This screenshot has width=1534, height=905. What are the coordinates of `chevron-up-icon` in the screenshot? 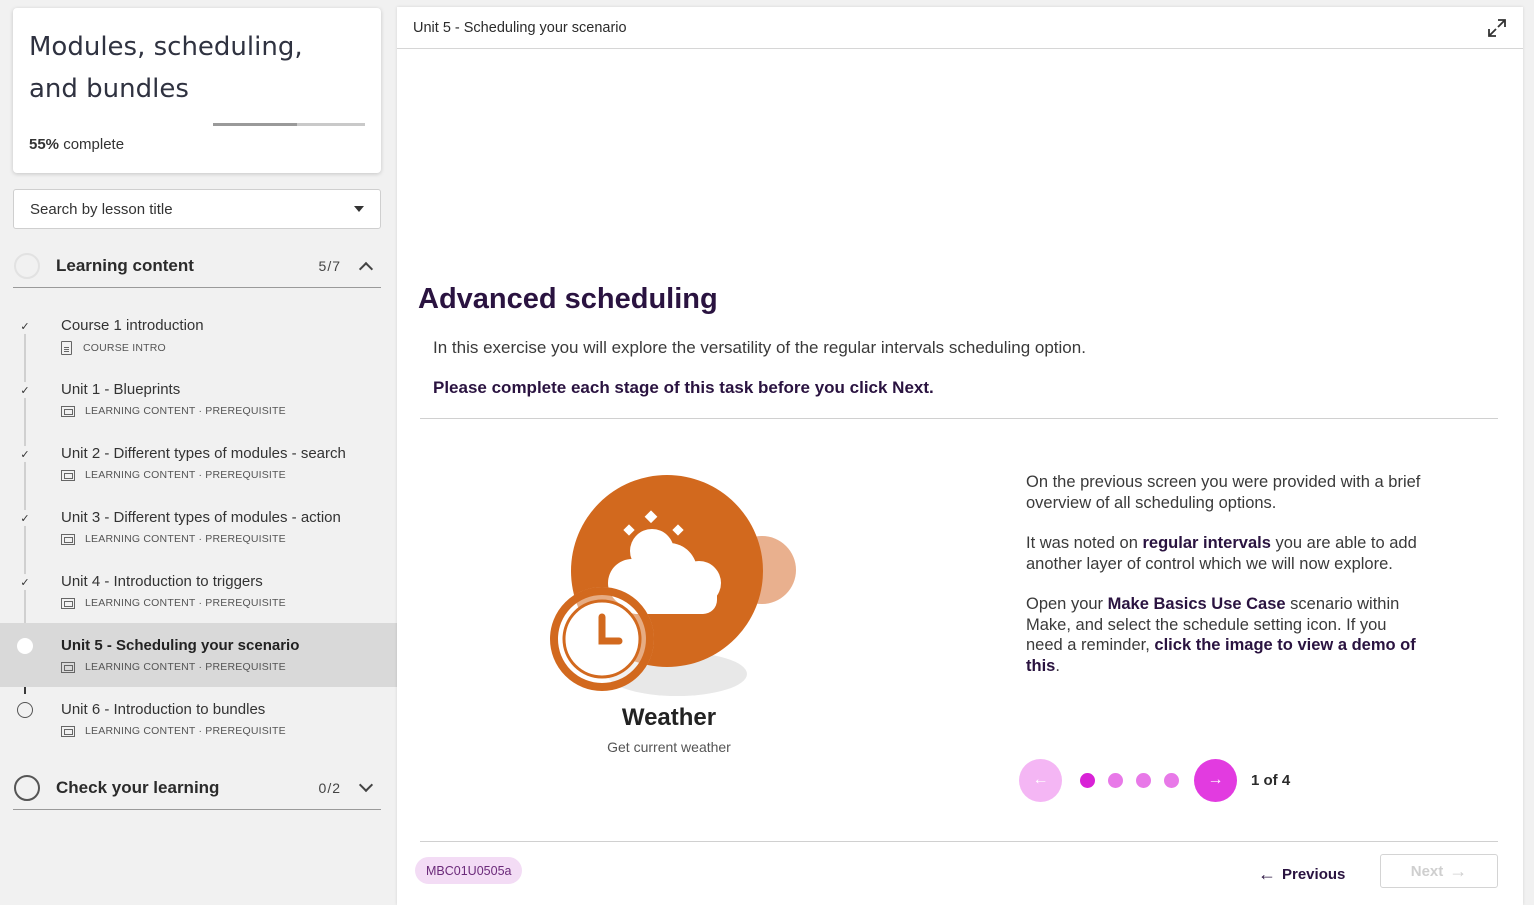 It's located at (366, 268).